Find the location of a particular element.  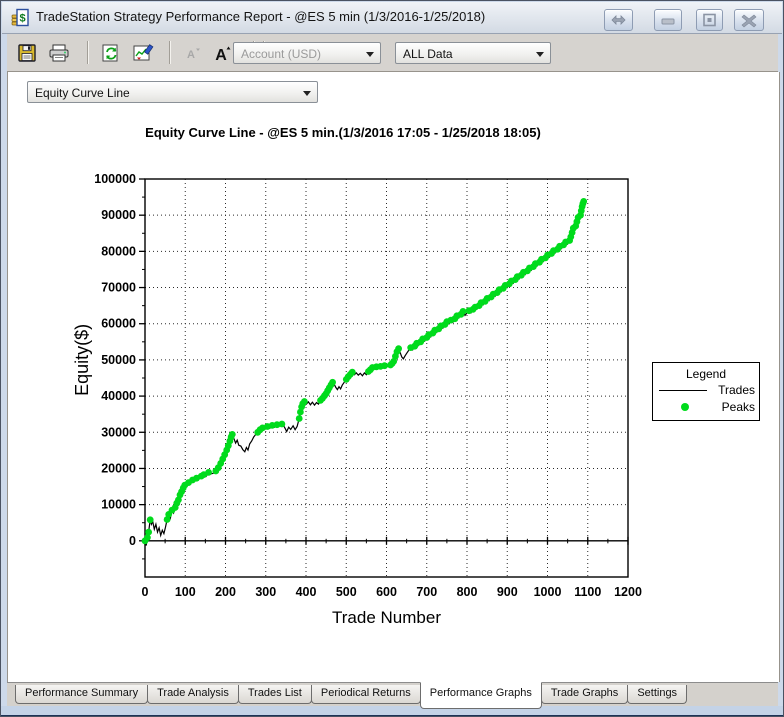

account-dropdown: Account (USD) is located at coordinates (307, 53).